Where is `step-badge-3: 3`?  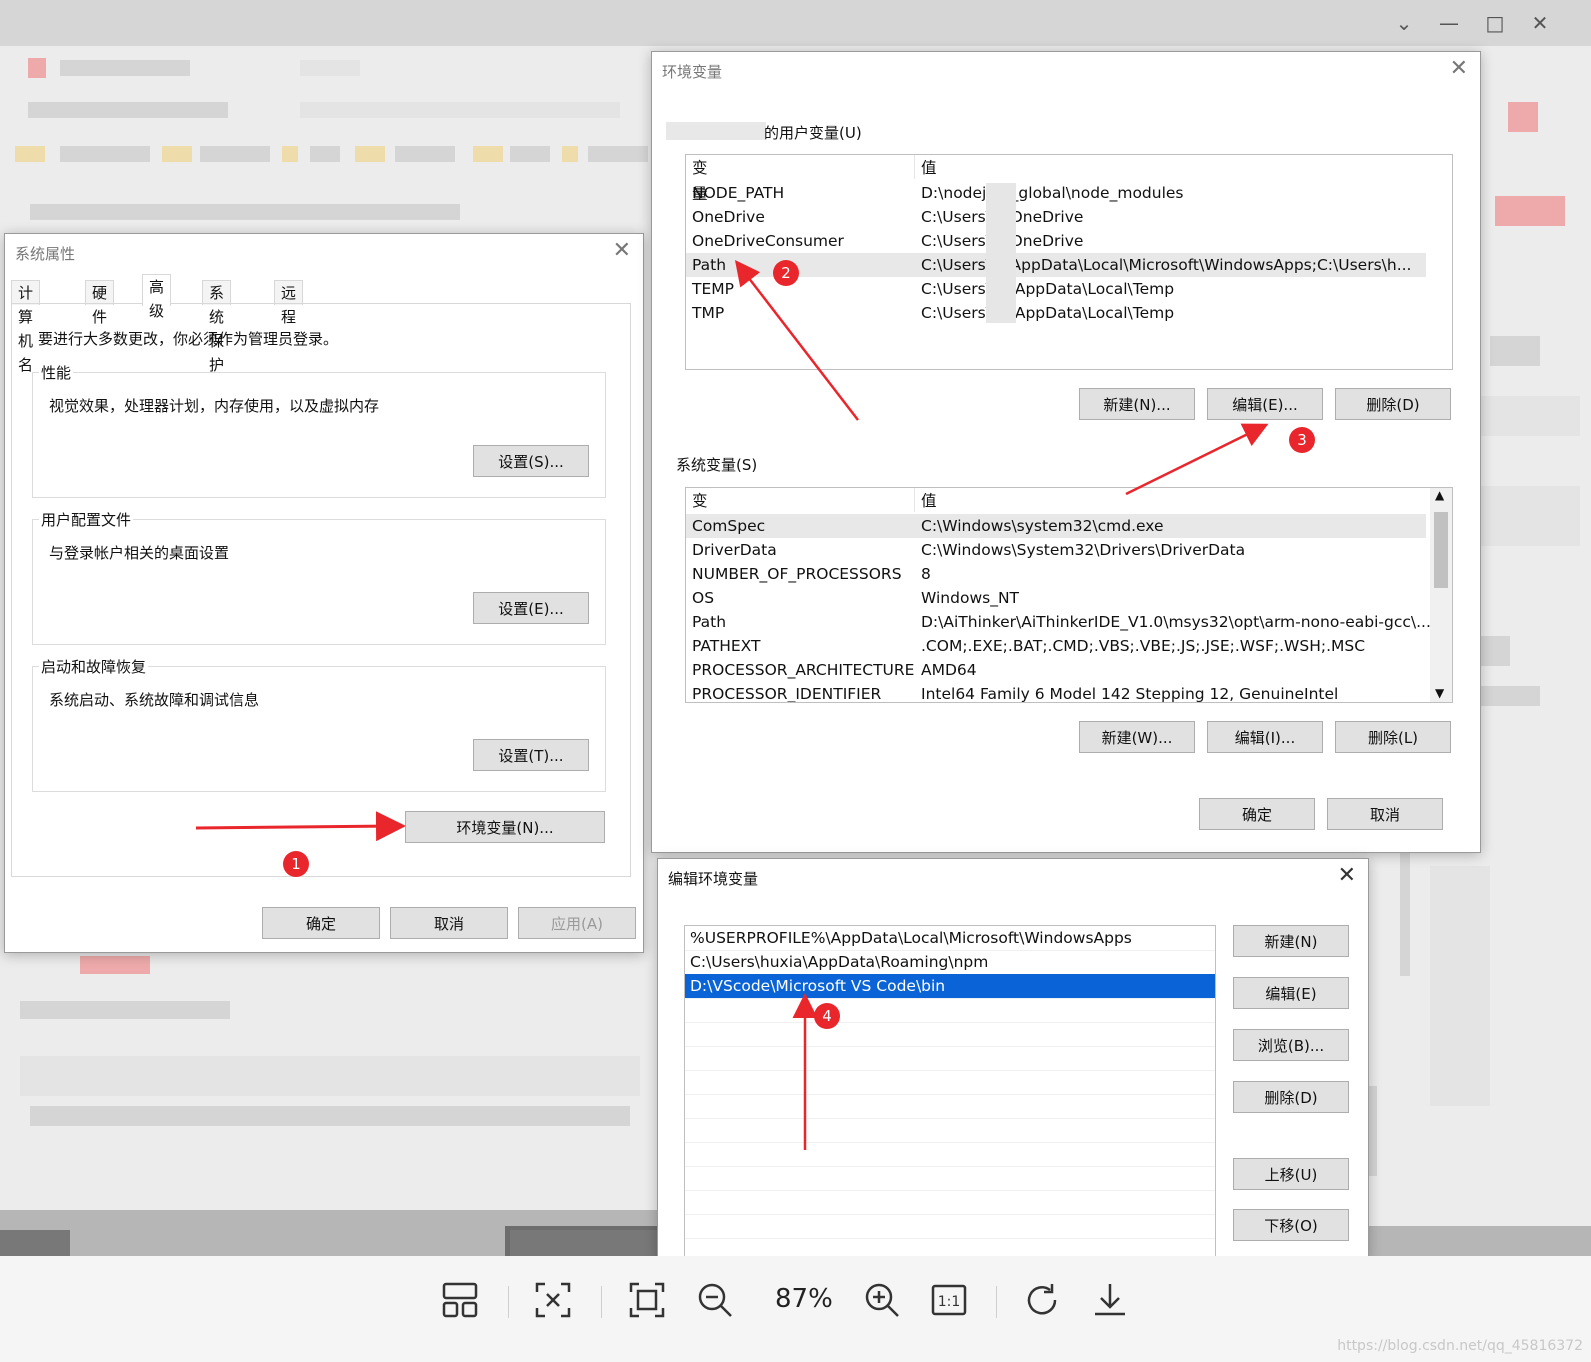 step-badge-3: 3 is located at coordinates (1302, 440).